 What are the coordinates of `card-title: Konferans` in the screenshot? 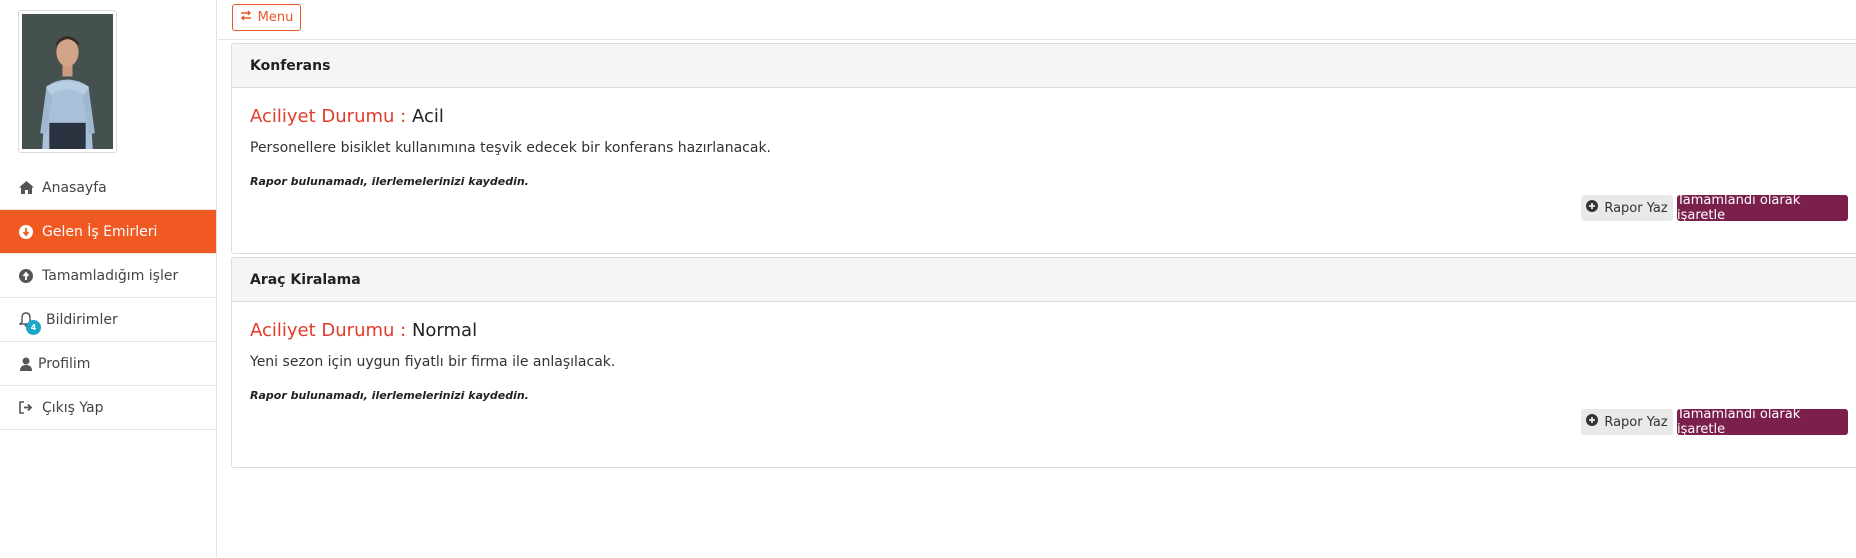 It's located at (1044, 66).